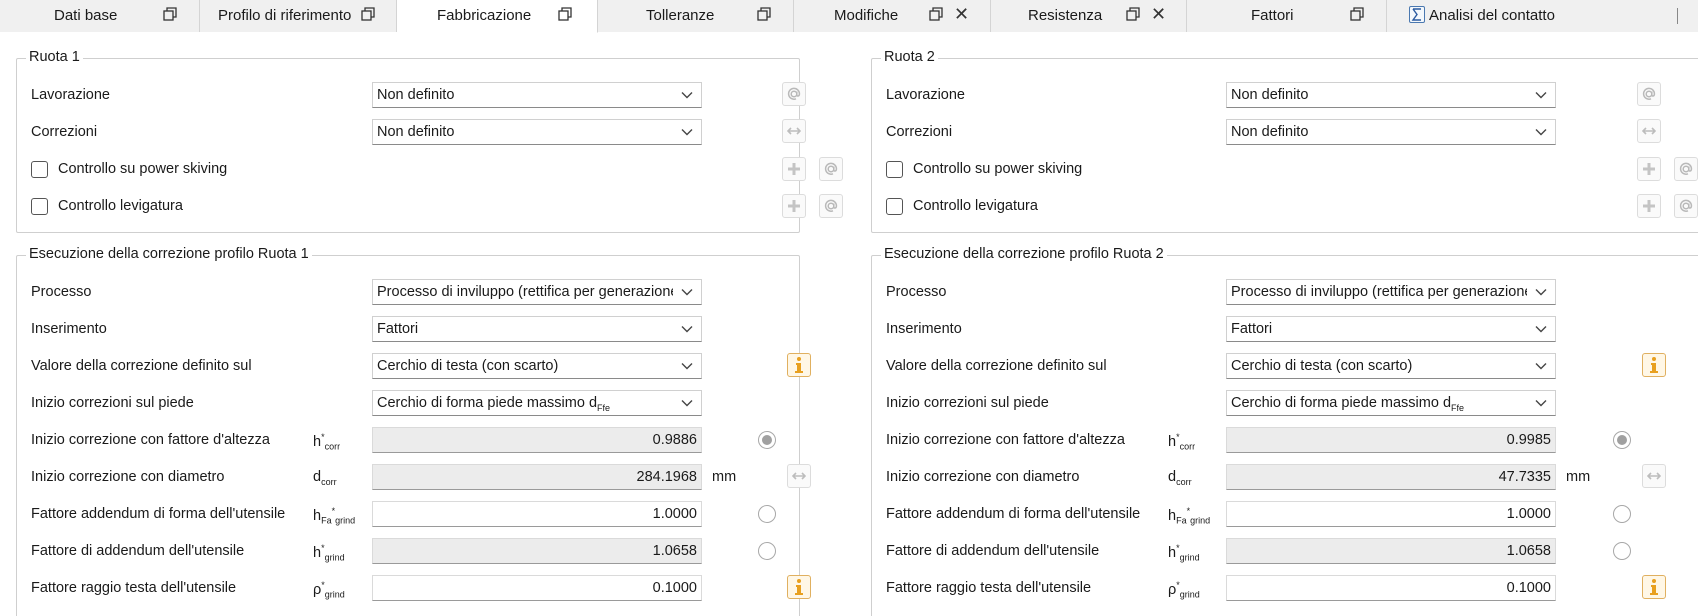 The image size is (1698, 616). I want to click on hfa-label: Fattore addendum di forma dell'utensile, so click(158, 514).